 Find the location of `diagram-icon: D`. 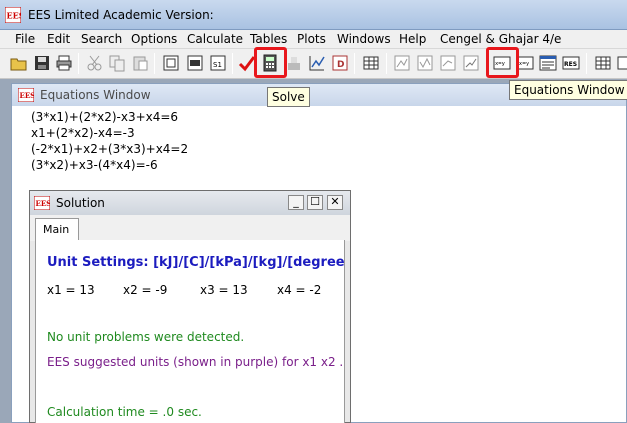

diagram-icon: D is located at coordinates (340, 63).